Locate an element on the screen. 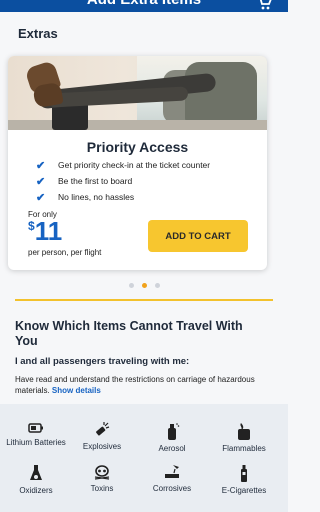 This screenshot has height=512, width=320. restricted-item-oxidizers: Oxidizers is located at coordinates (36, 479).